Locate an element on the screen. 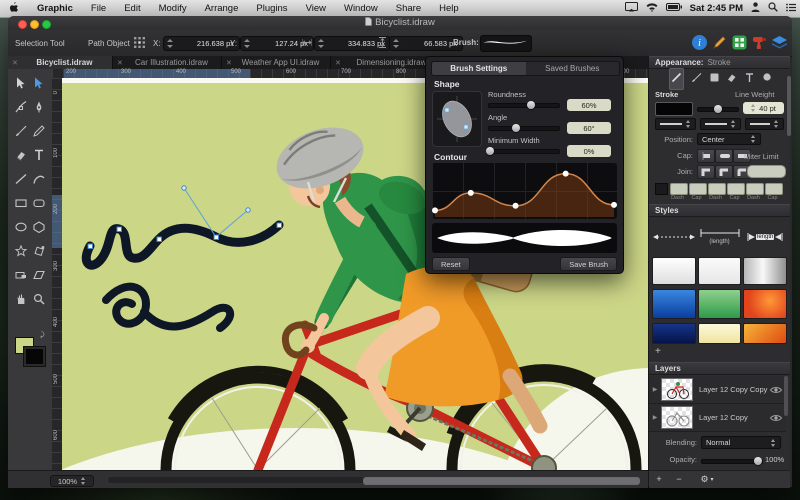  brush-tool-icon is located at coordinates (21, 131).